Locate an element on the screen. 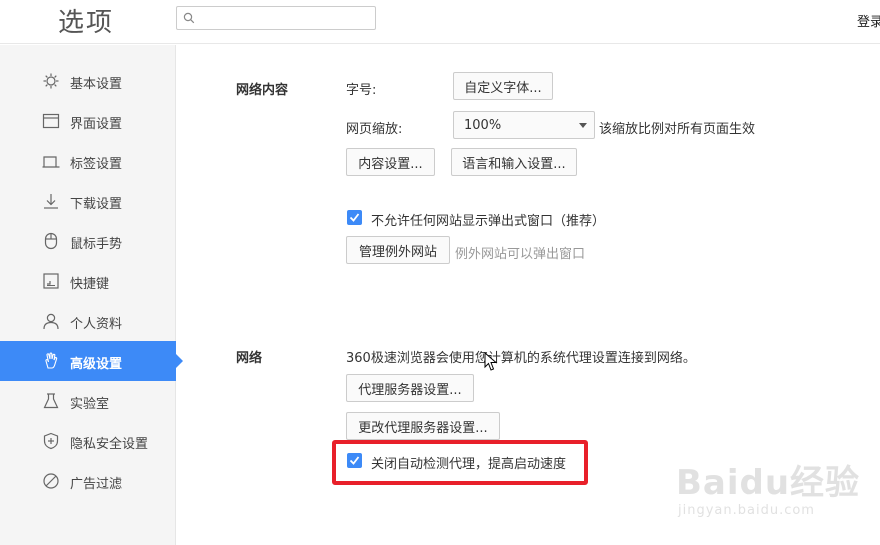 This screenshot has height=545, width=880. sidebar-item-profile: 个人资料 is located at coordinates (88, 321).